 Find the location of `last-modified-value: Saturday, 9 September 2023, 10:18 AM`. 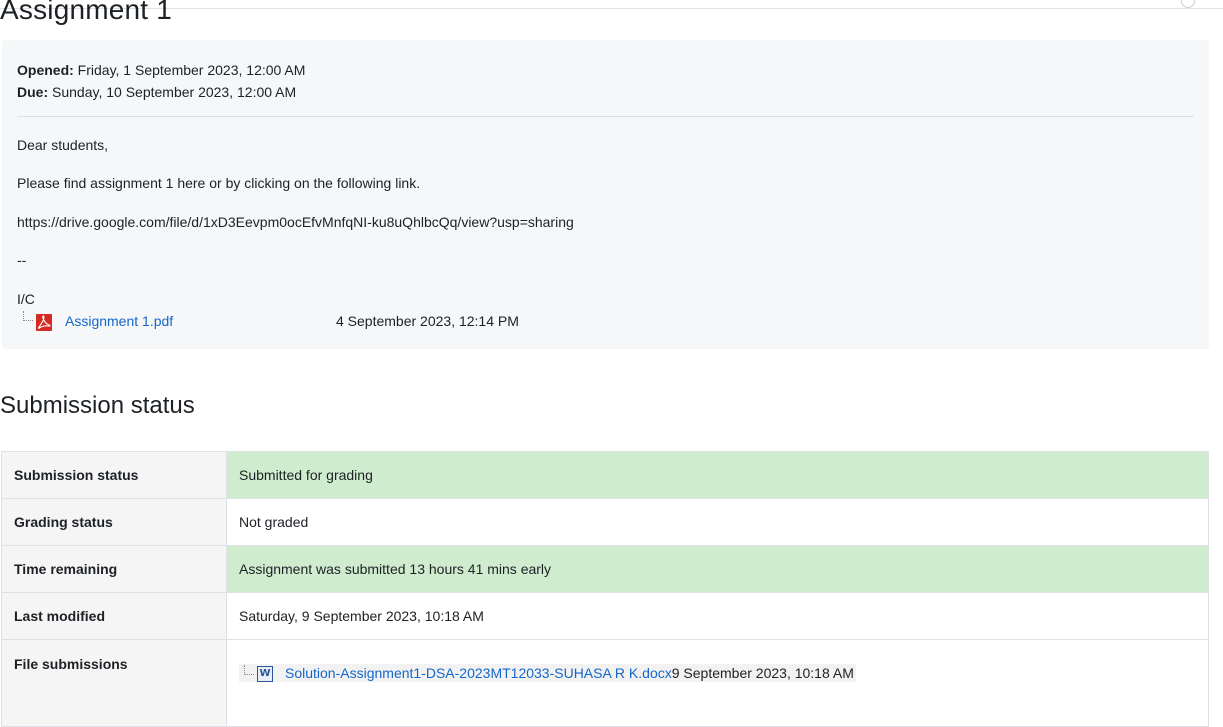

last-modified-value: Saturday, 9 September 2023, 10:18 AM is located at coordinates (717, 616).